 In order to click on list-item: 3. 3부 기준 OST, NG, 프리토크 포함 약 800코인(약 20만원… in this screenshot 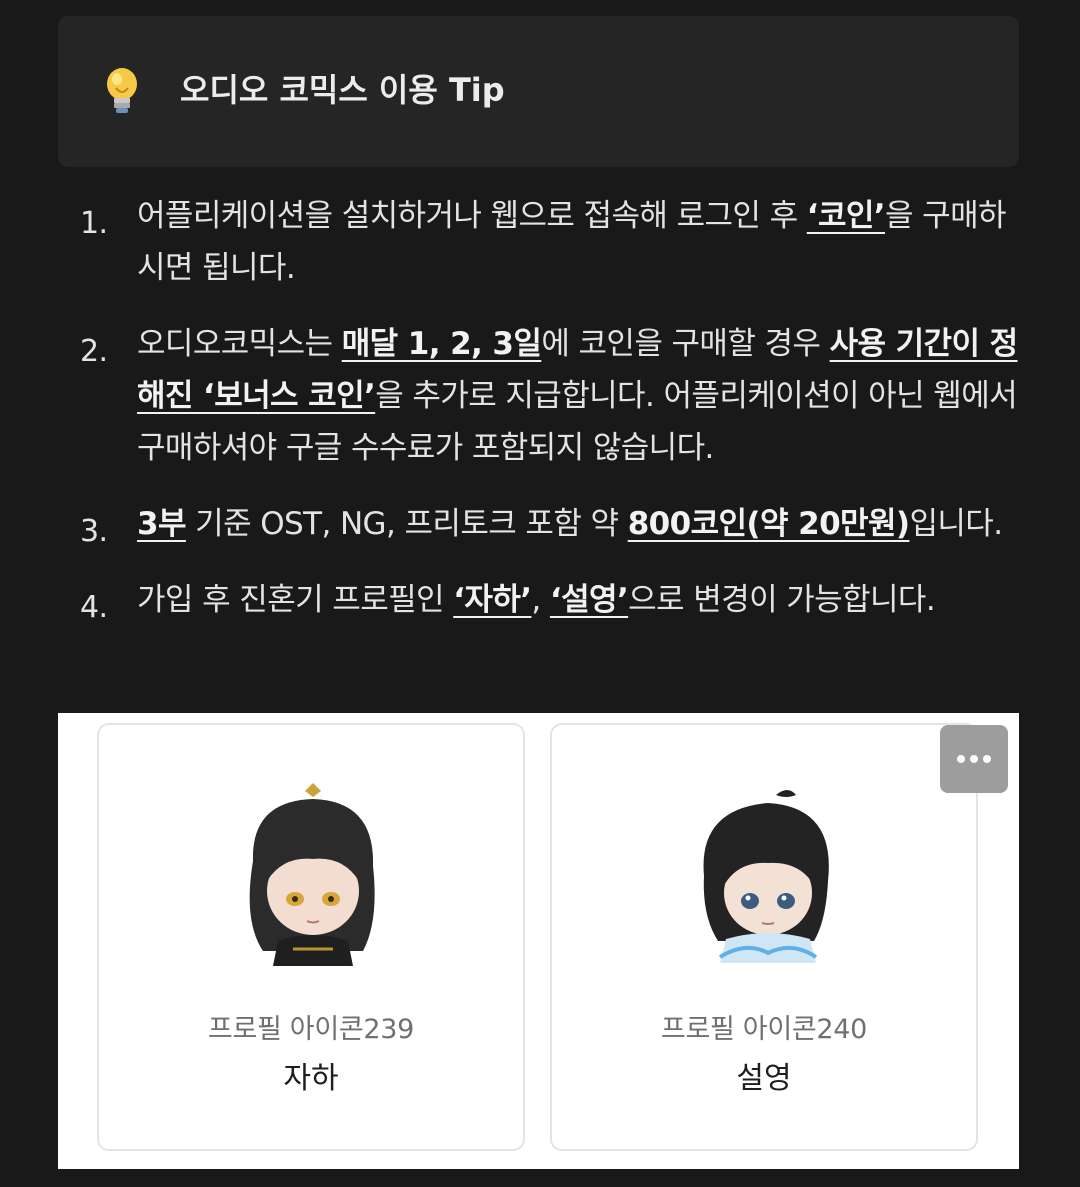, I will do `click(539, 524)`.